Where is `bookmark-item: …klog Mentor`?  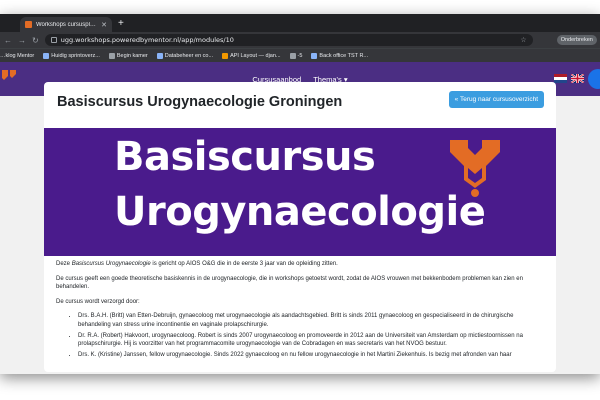
bookmark-item: …klog Mentor is located at coordinates (17, 56).